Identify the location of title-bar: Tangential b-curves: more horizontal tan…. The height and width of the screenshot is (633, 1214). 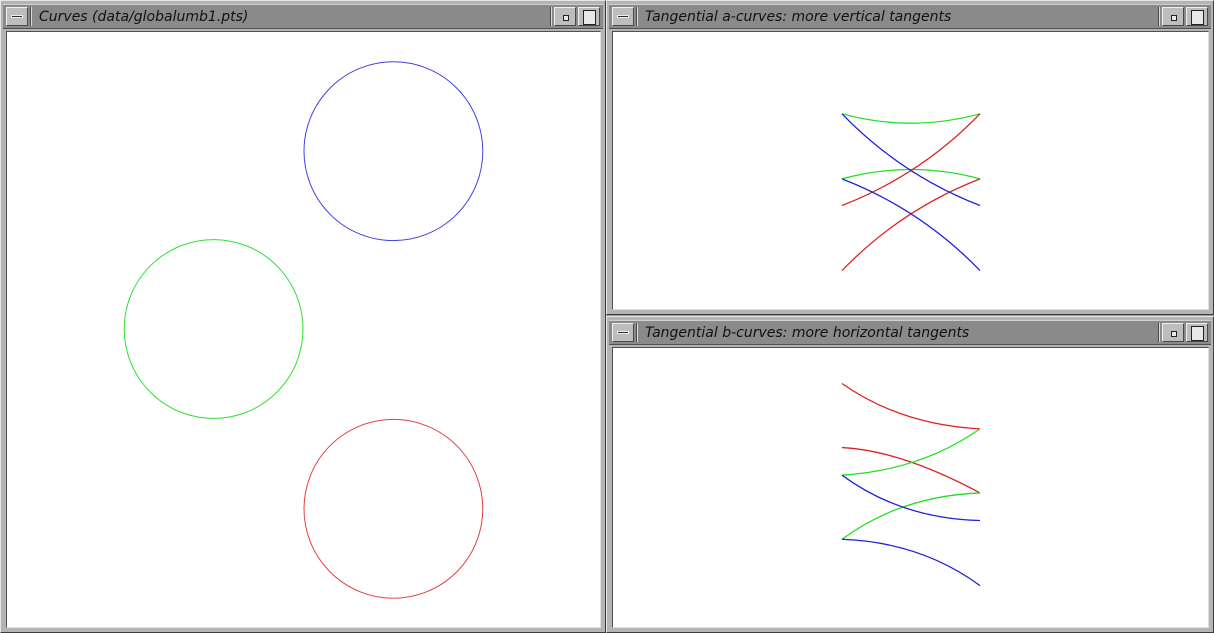
(910, 332).